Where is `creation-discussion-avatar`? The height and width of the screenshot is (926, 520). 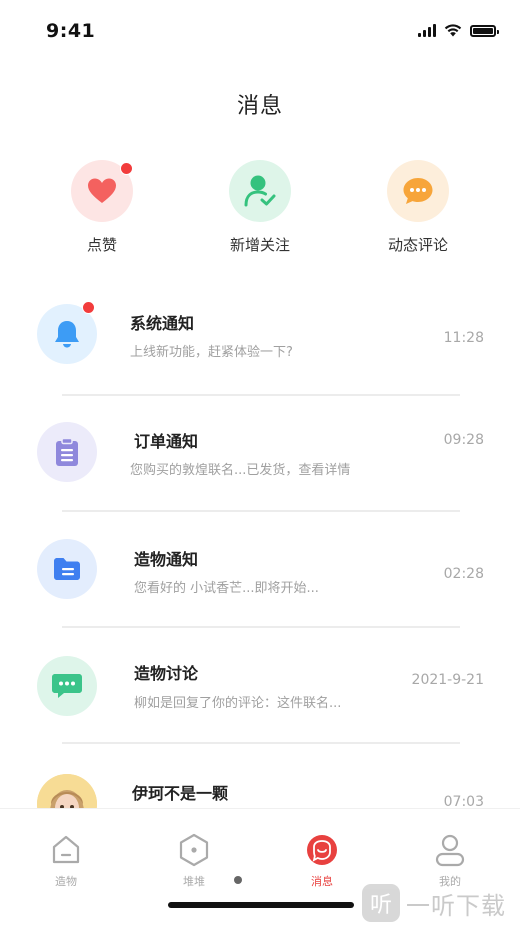 creation-discussion-avatar is located at coordinates (67, 686).